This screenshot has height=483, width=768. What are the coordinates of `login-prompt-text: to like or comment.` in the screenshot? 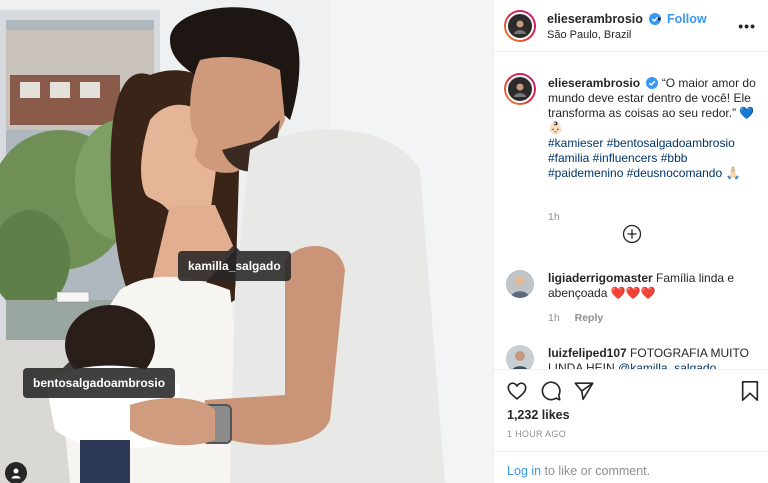 It's located at (596, 471).